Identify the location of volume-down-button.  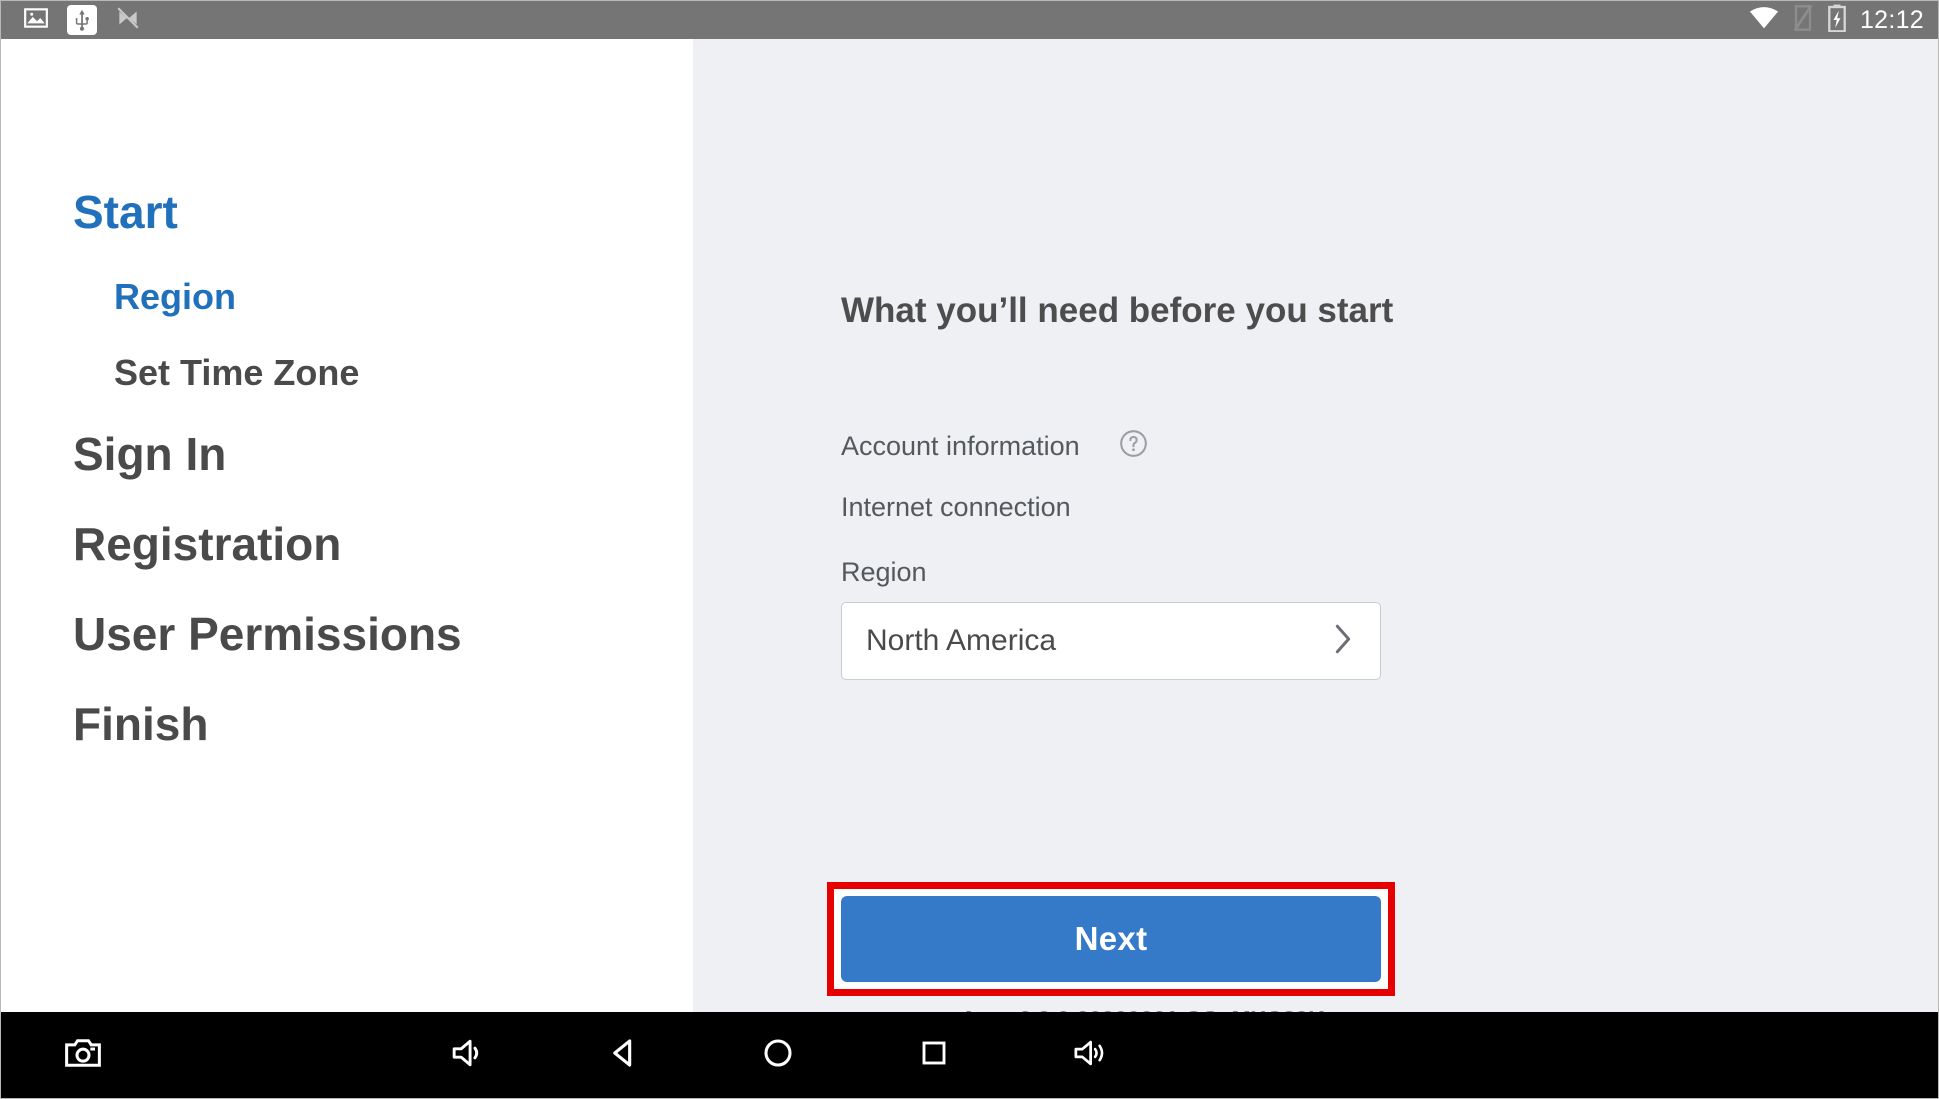
(468, 1055).